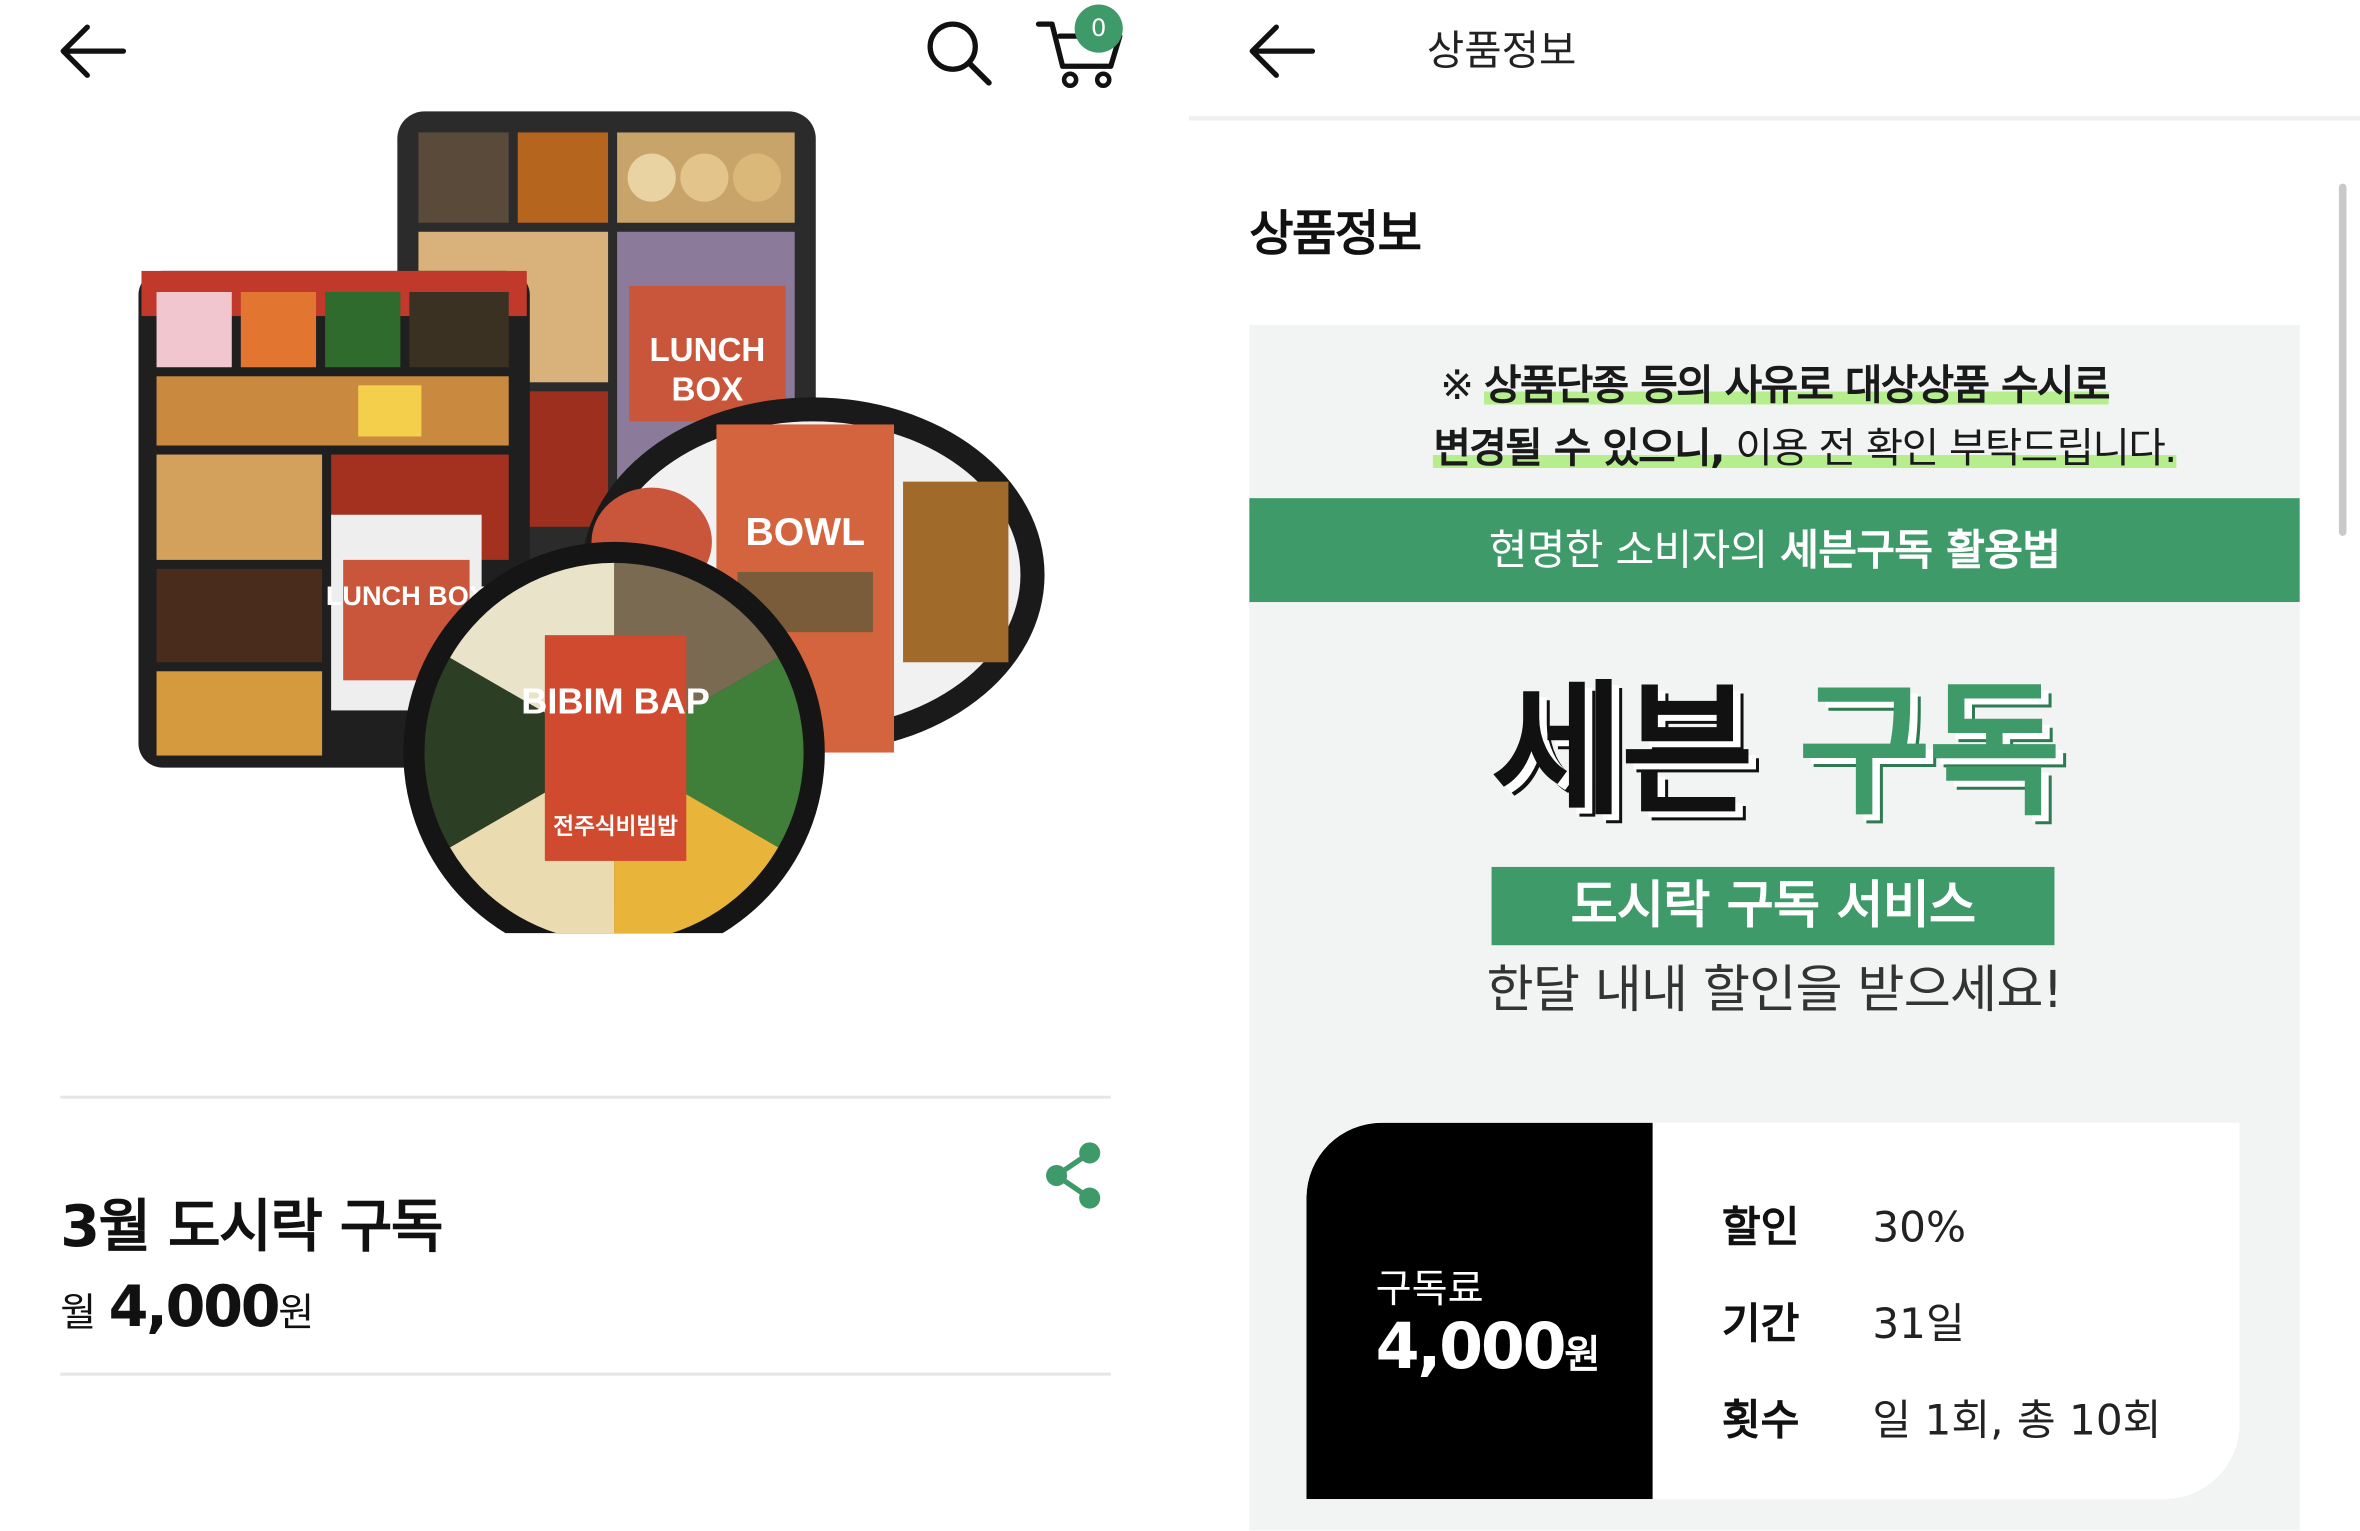 This screenshot has height=1531, width=2360. I want to click on divider-bottom, so click(585, 1374).